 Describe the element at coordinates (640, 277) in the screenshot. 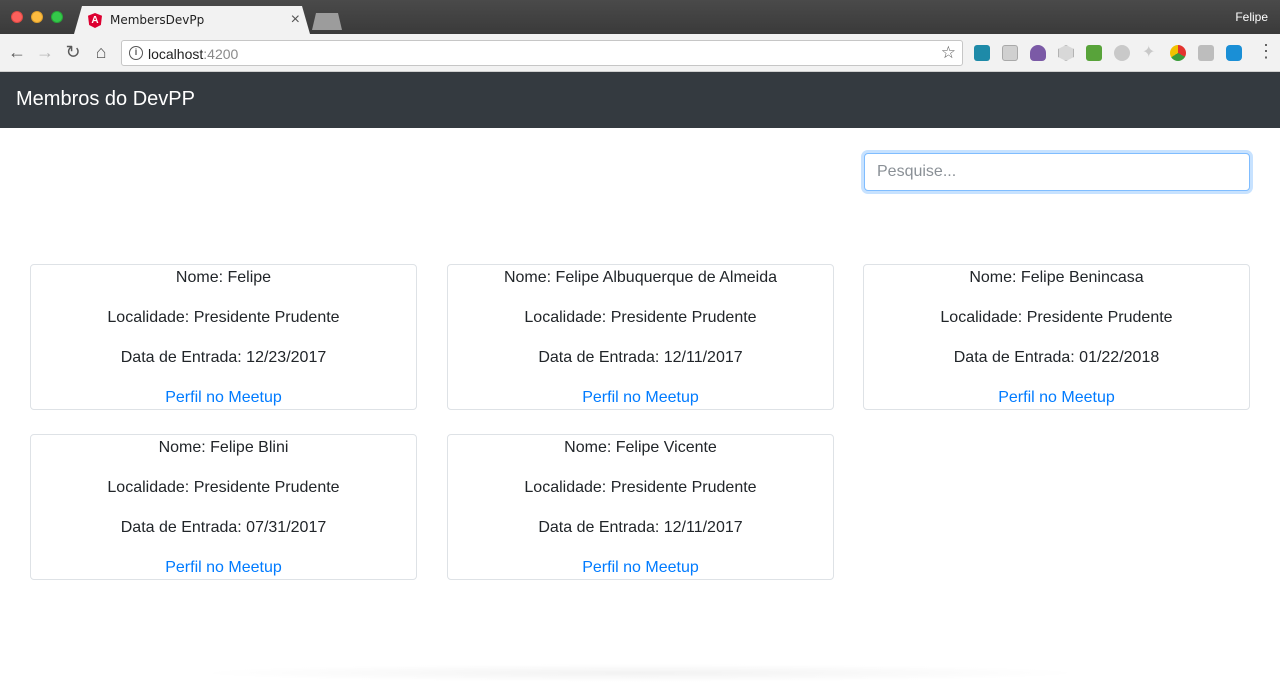

I see `member-name: Nome: Felipe Albuquerque de Almeida` at that location.